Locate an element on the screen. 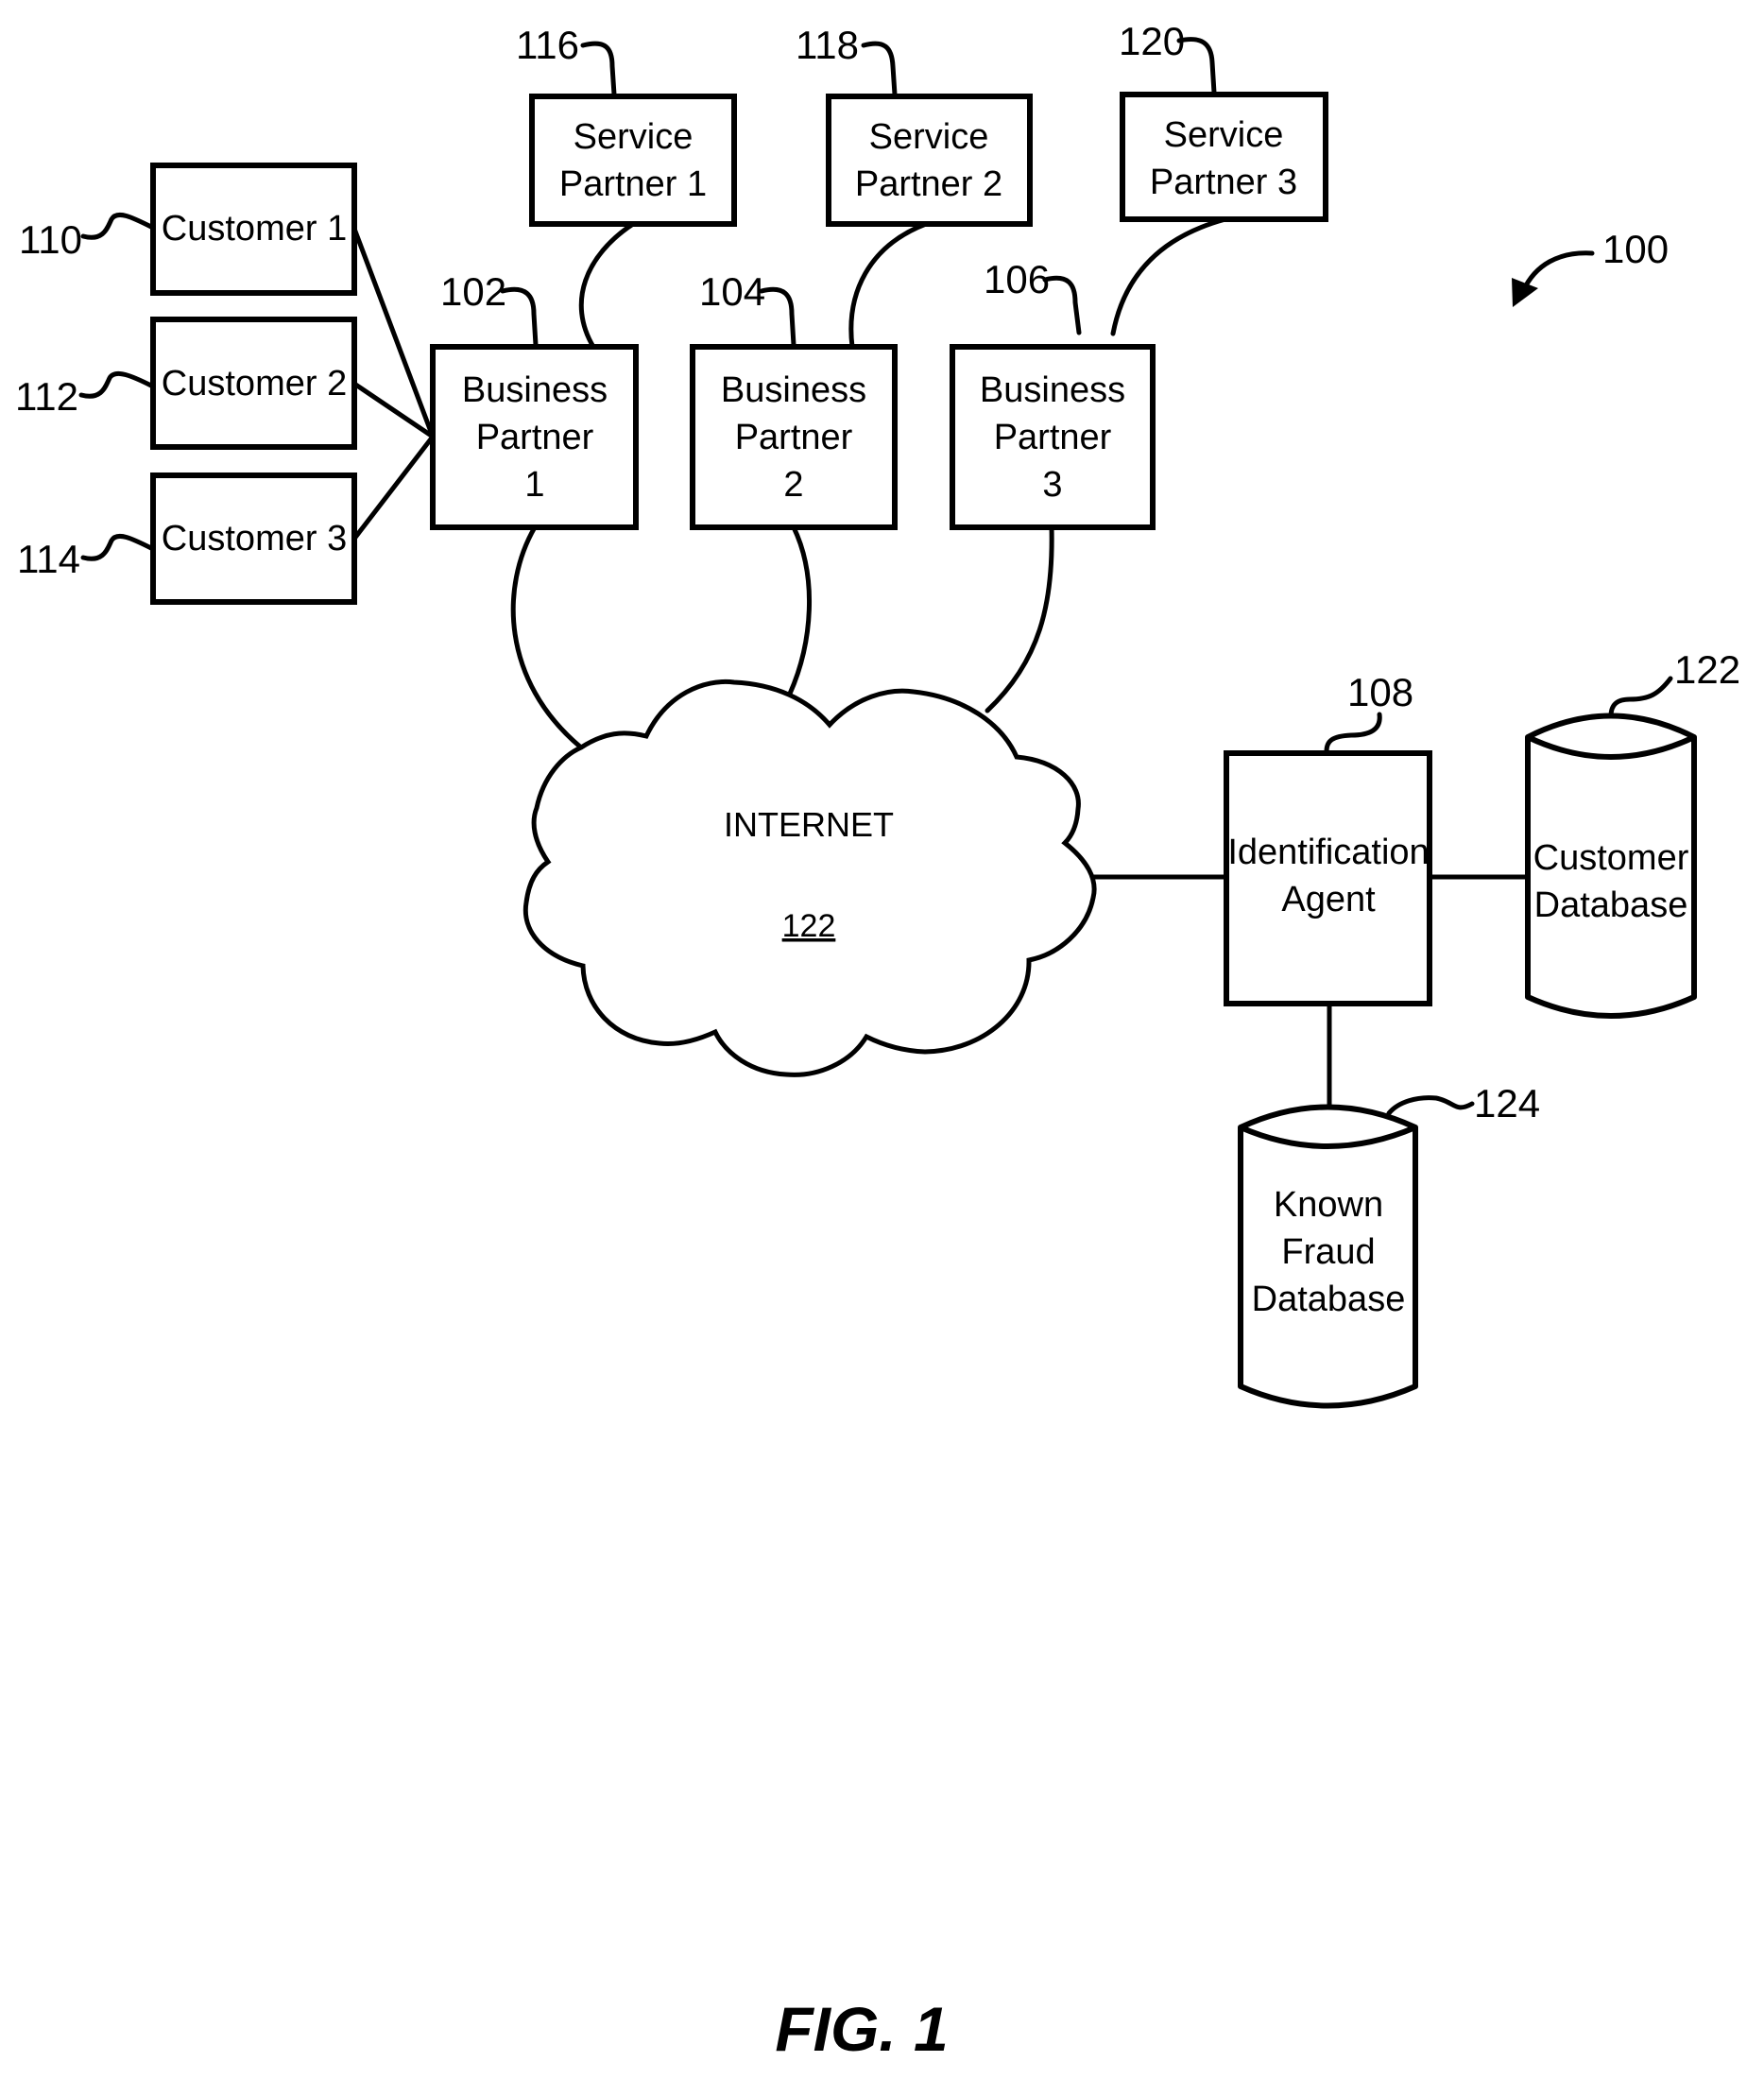 This screenshot has height=2079, width=1764. customer-3-ref: 114 is located at coordinates (48, 559).